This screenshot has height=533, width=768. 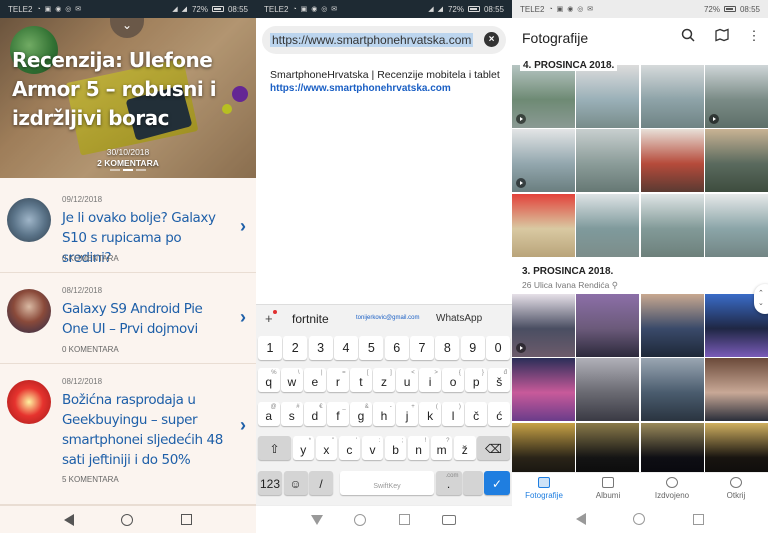 What do you see at coordinates (303, 448) in the screenshot?
I see `key-y: y *` at bounding box center [303, 448].